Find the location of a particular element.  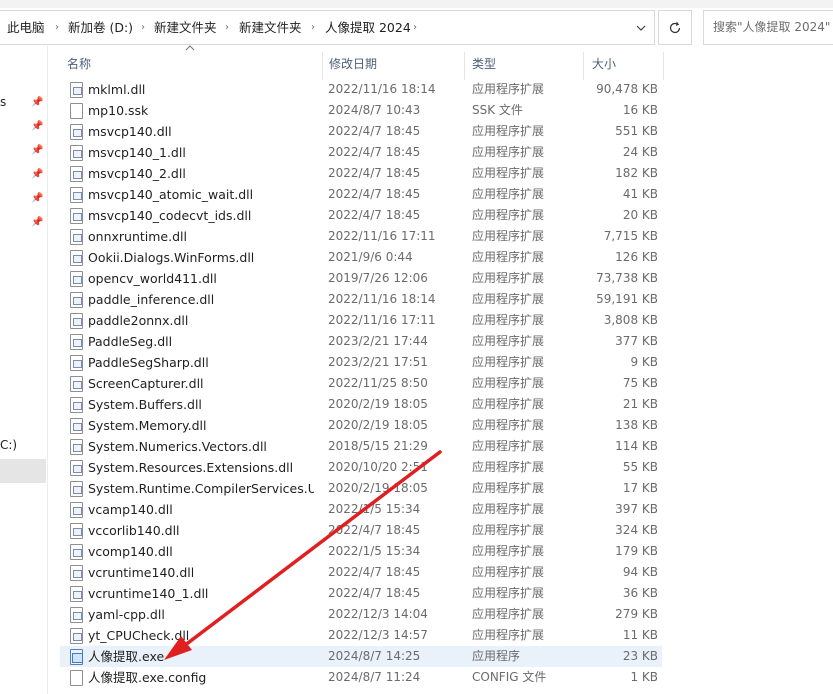

refresh-button is located at coordinates (675, 27).